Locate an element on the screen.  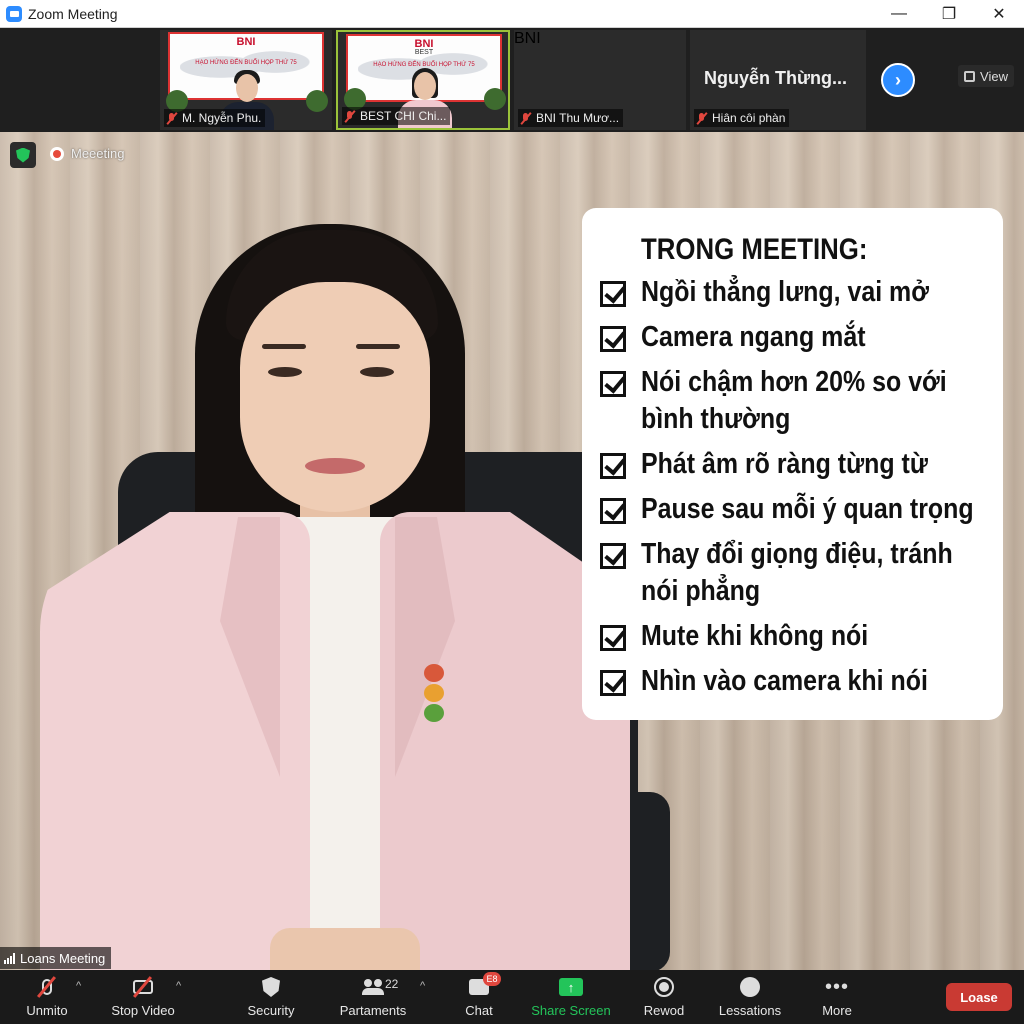
record-label: Rewod is located at coordinates (664, 1010).